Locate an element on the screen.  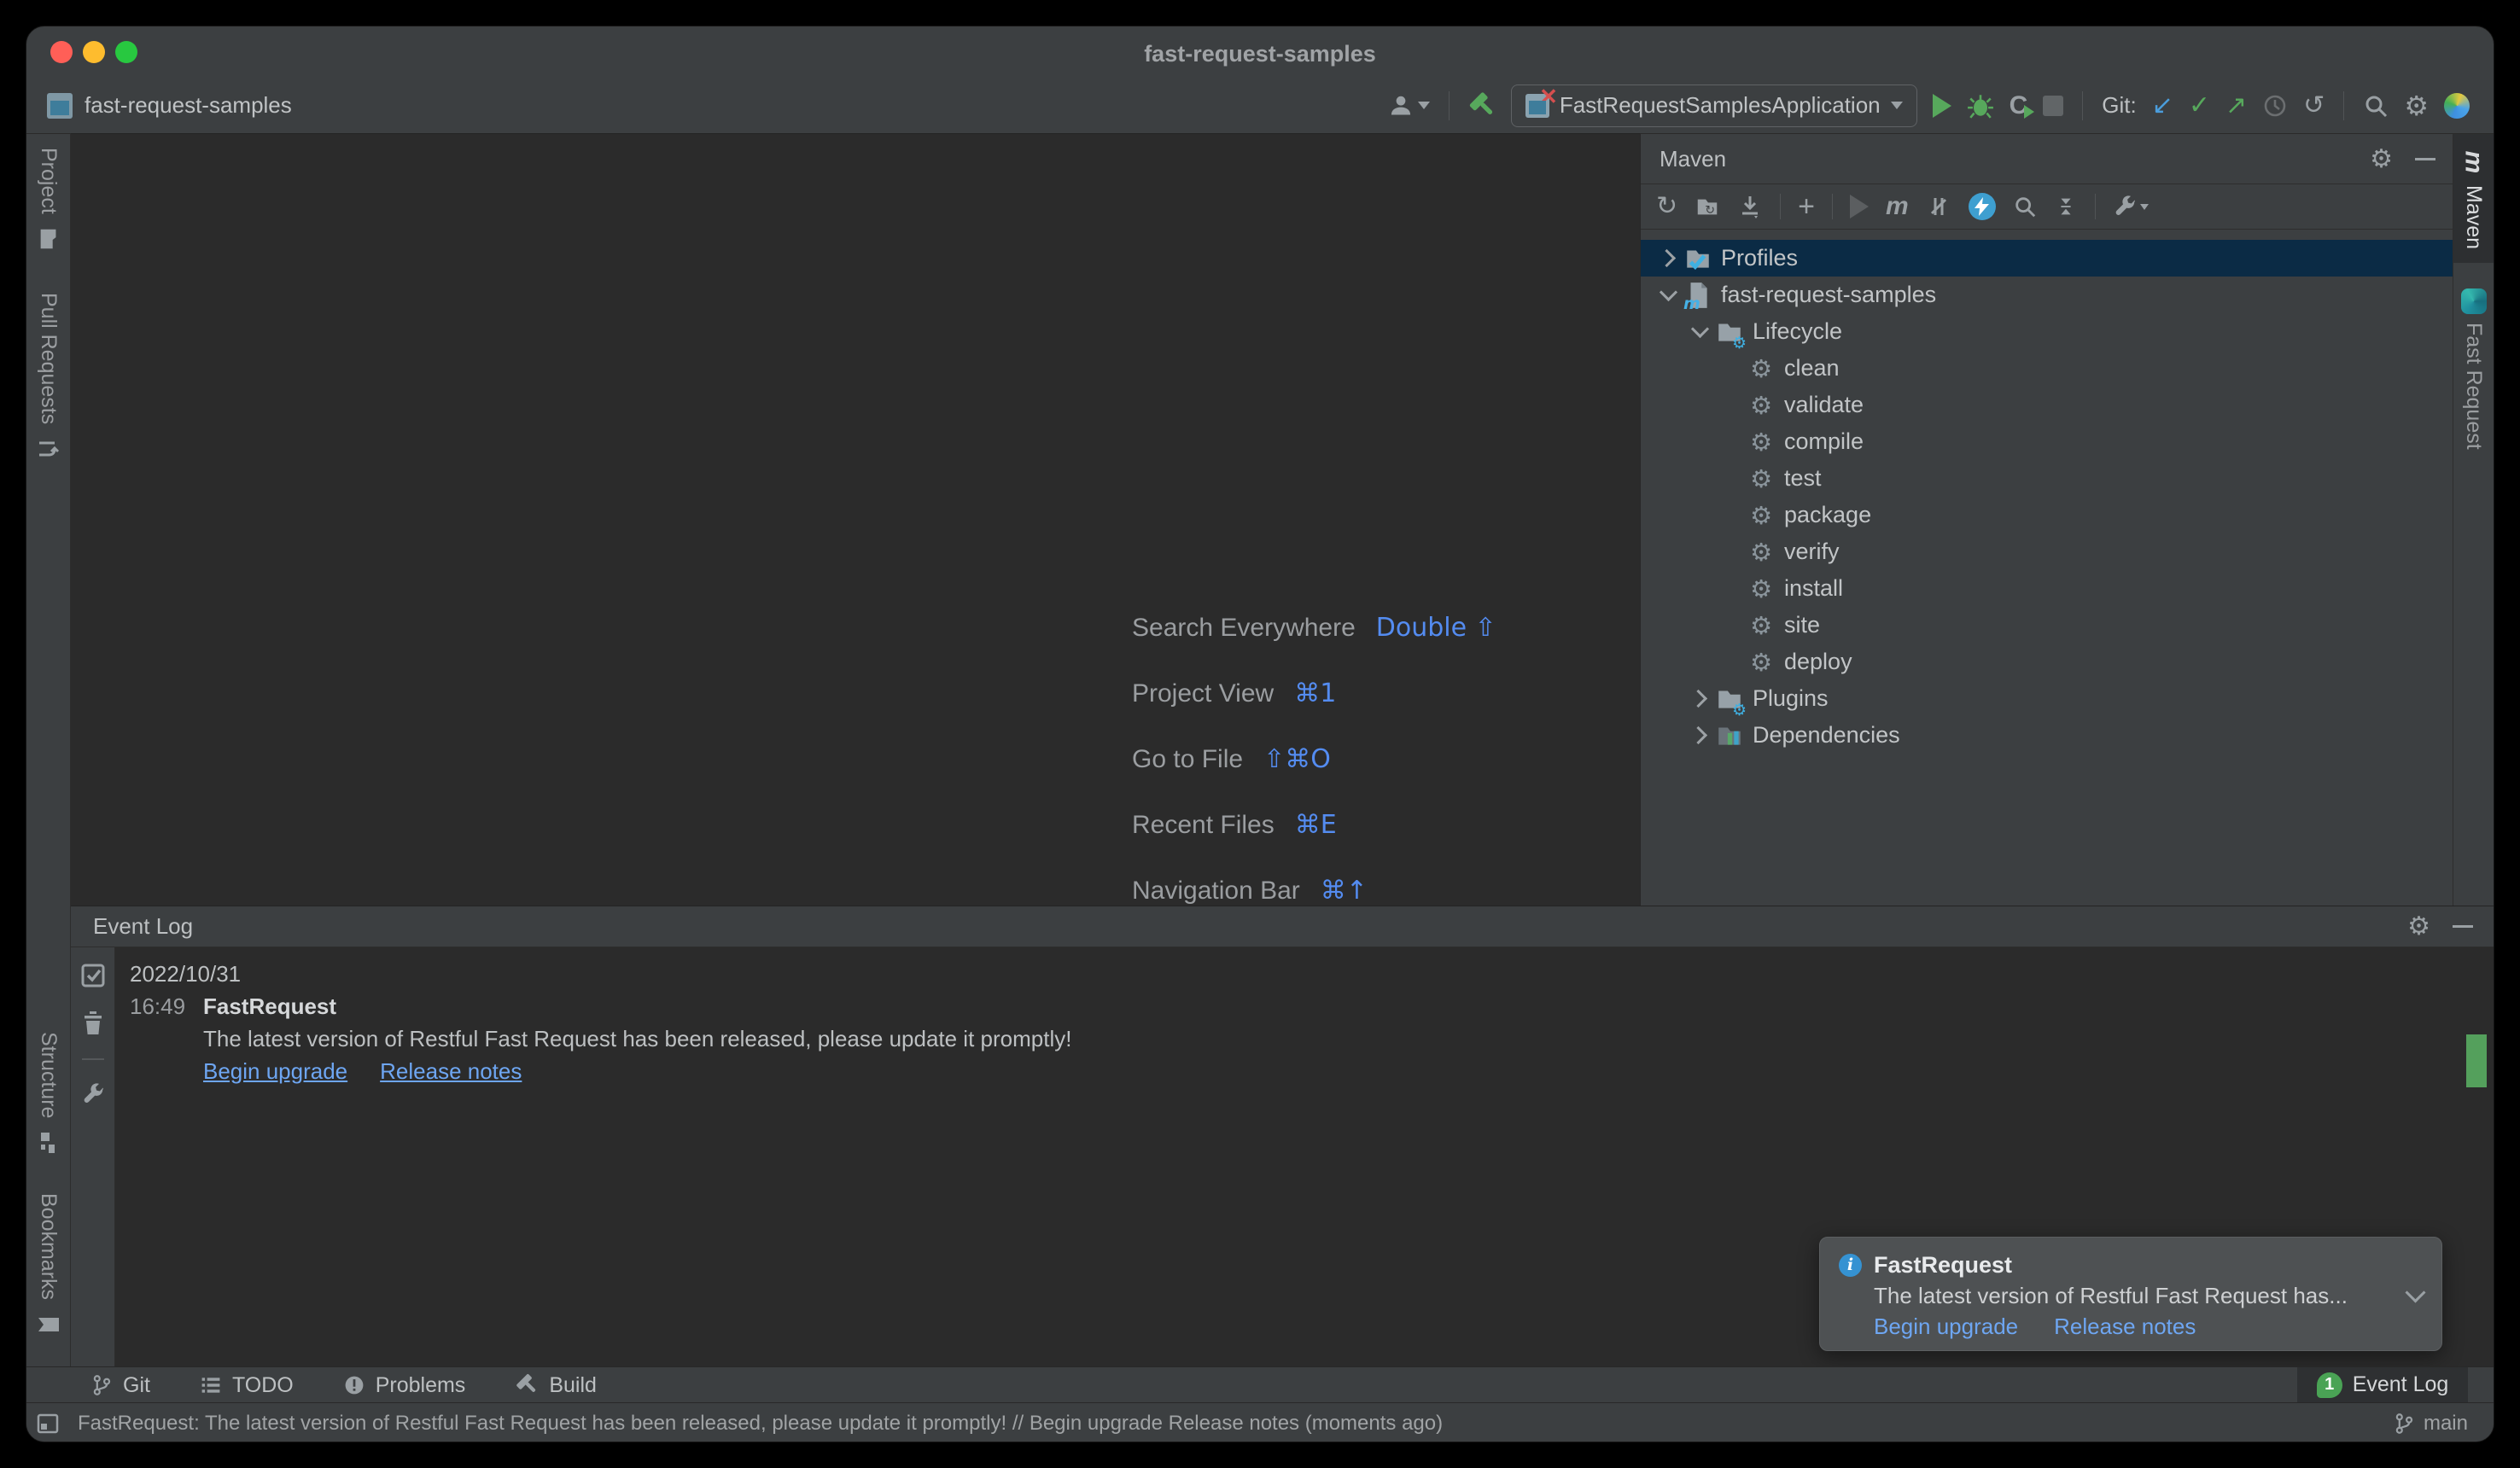
tool-window-tabs: Git TODO Problems Build is located at coordinates (343, 1385).